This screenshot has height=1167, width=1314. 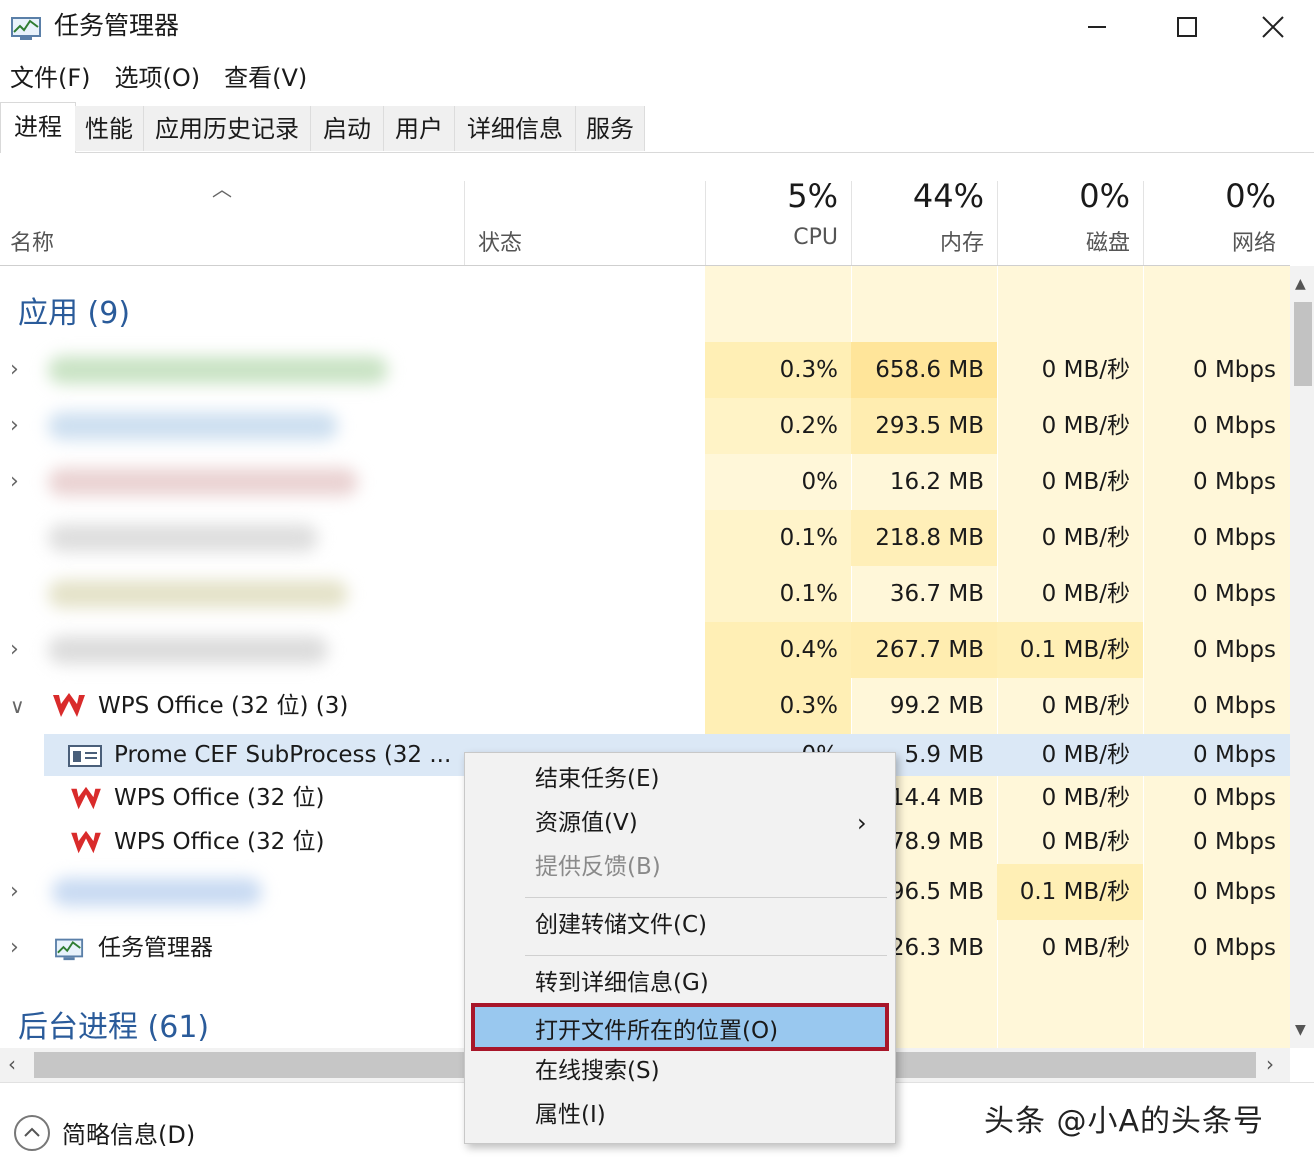 I want to click on minimize-icon, so click(x=1097, y=27).